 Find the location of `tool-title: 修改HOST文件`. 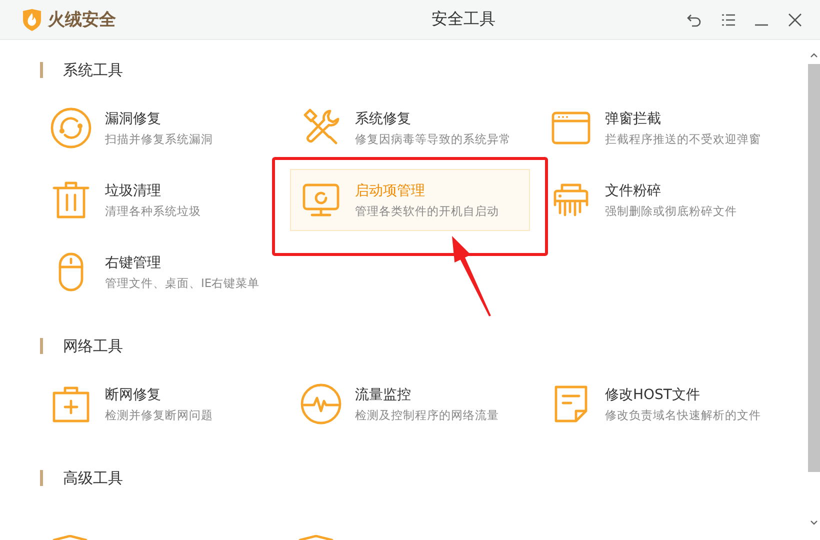

tool-title: 修改HOST文件 is located at coordinates (653, 395).